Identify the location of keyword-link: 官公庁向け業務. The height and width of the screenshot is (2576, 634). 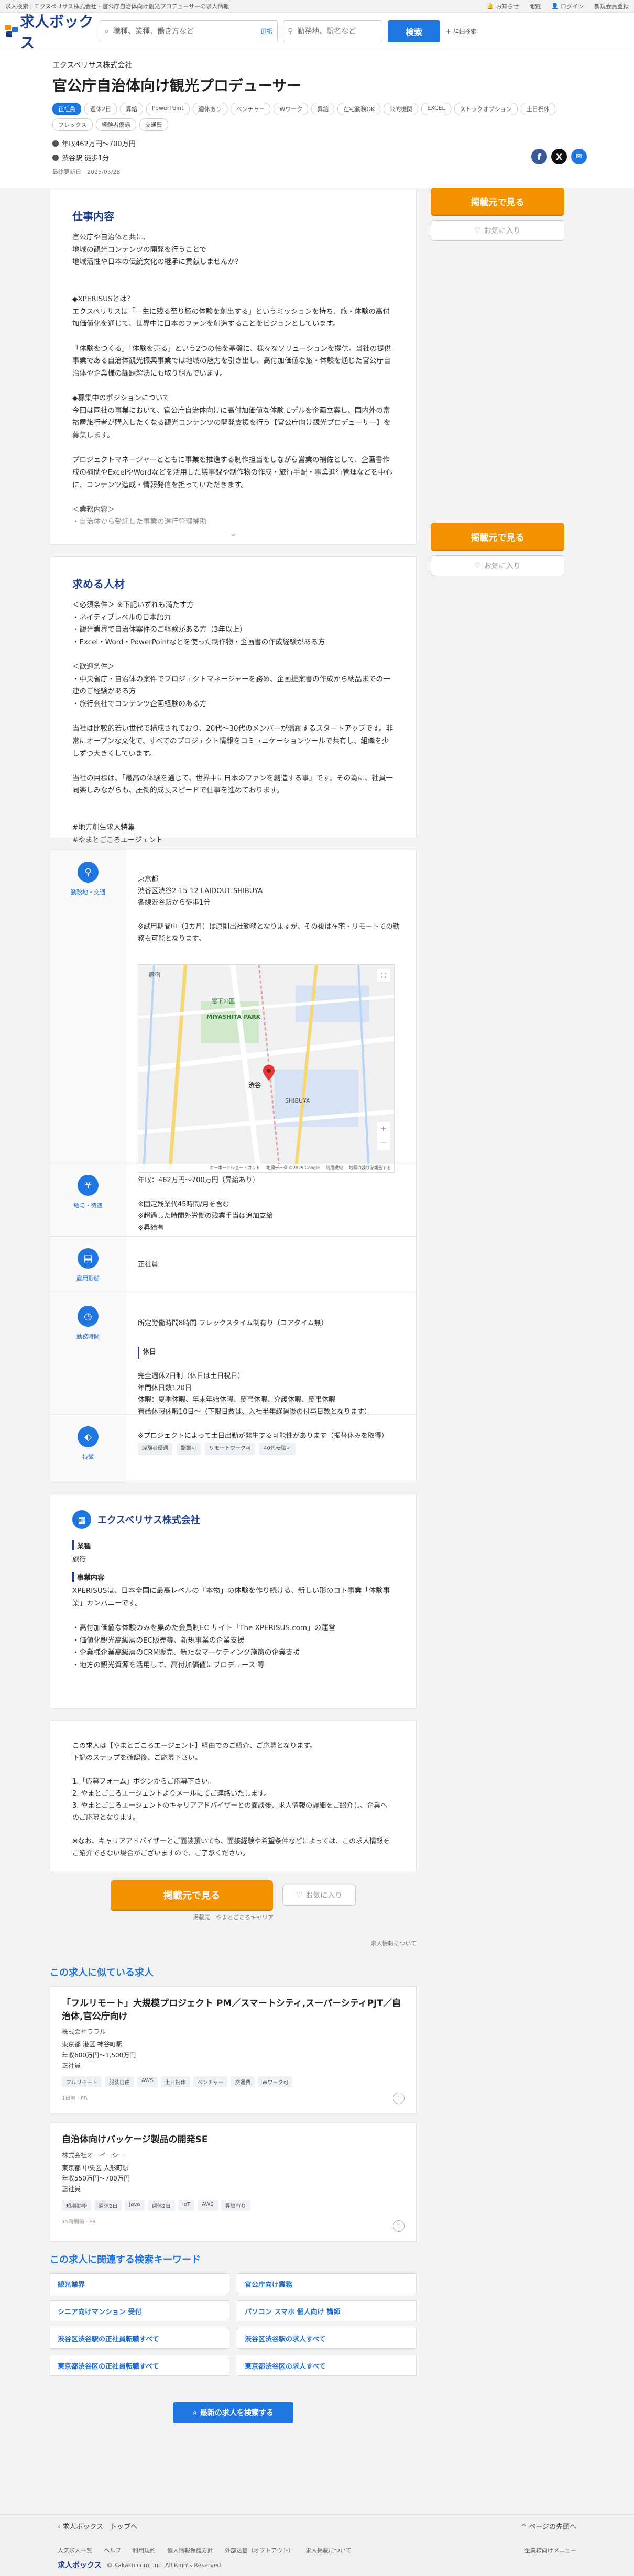
(327, 2283).